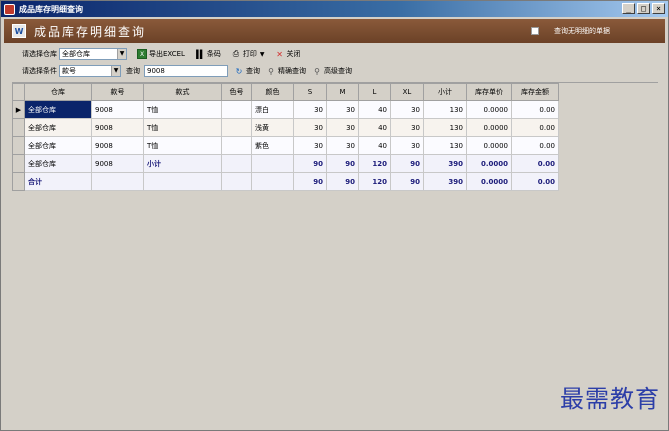  Describe the element at coordinates (236, 92) in the screenshot. I see `column-header: 色号` at that location.